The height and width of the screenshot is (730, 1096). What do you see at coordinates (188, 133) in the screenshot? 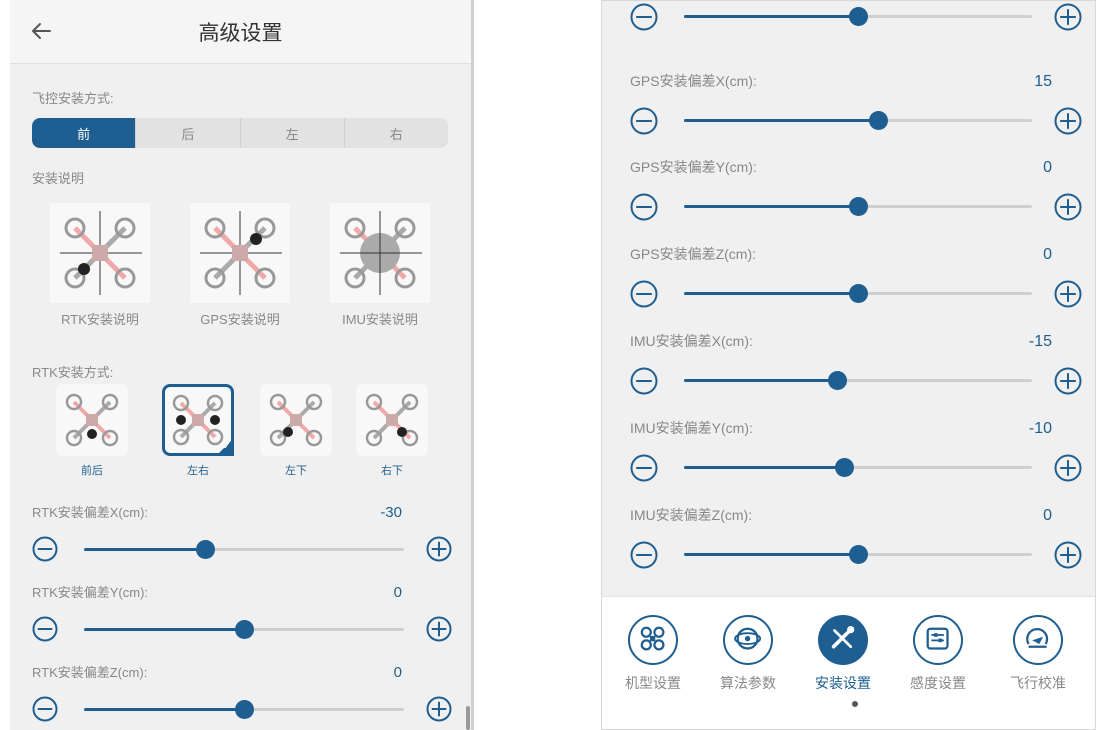
I see `fc-mount-option-back: 后` at bounding box center [188, 133].